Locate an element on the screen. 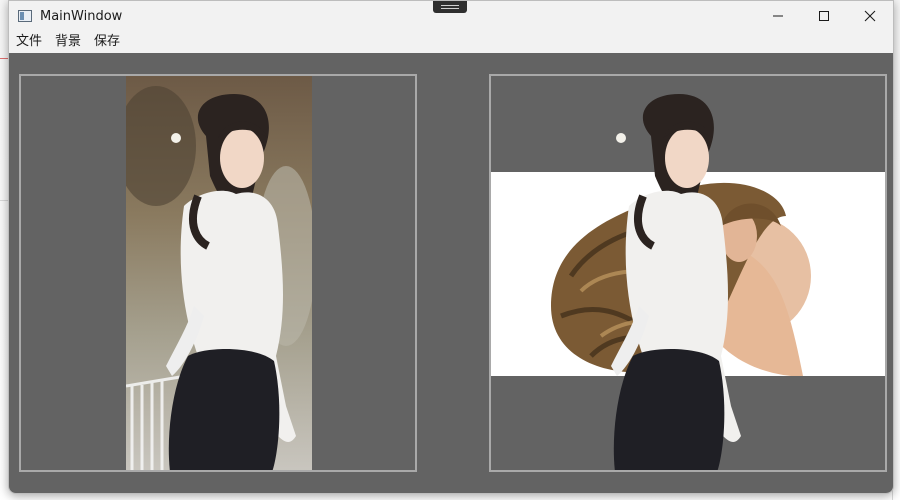 This screenshot has height=500, width=900. app-window-icon is located at coordinates (25, 16).